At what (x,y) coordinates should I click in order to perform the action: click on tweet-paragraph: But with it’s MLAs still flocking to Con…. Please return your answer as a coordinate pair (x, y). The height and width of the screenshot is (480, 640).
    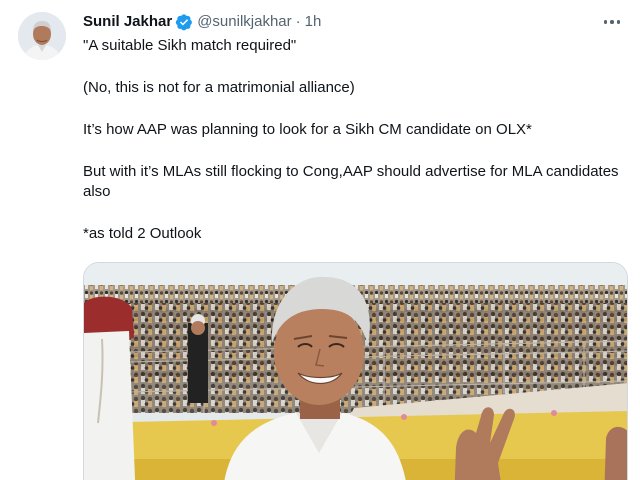
    Looking at the image, I should click on (351, 181).